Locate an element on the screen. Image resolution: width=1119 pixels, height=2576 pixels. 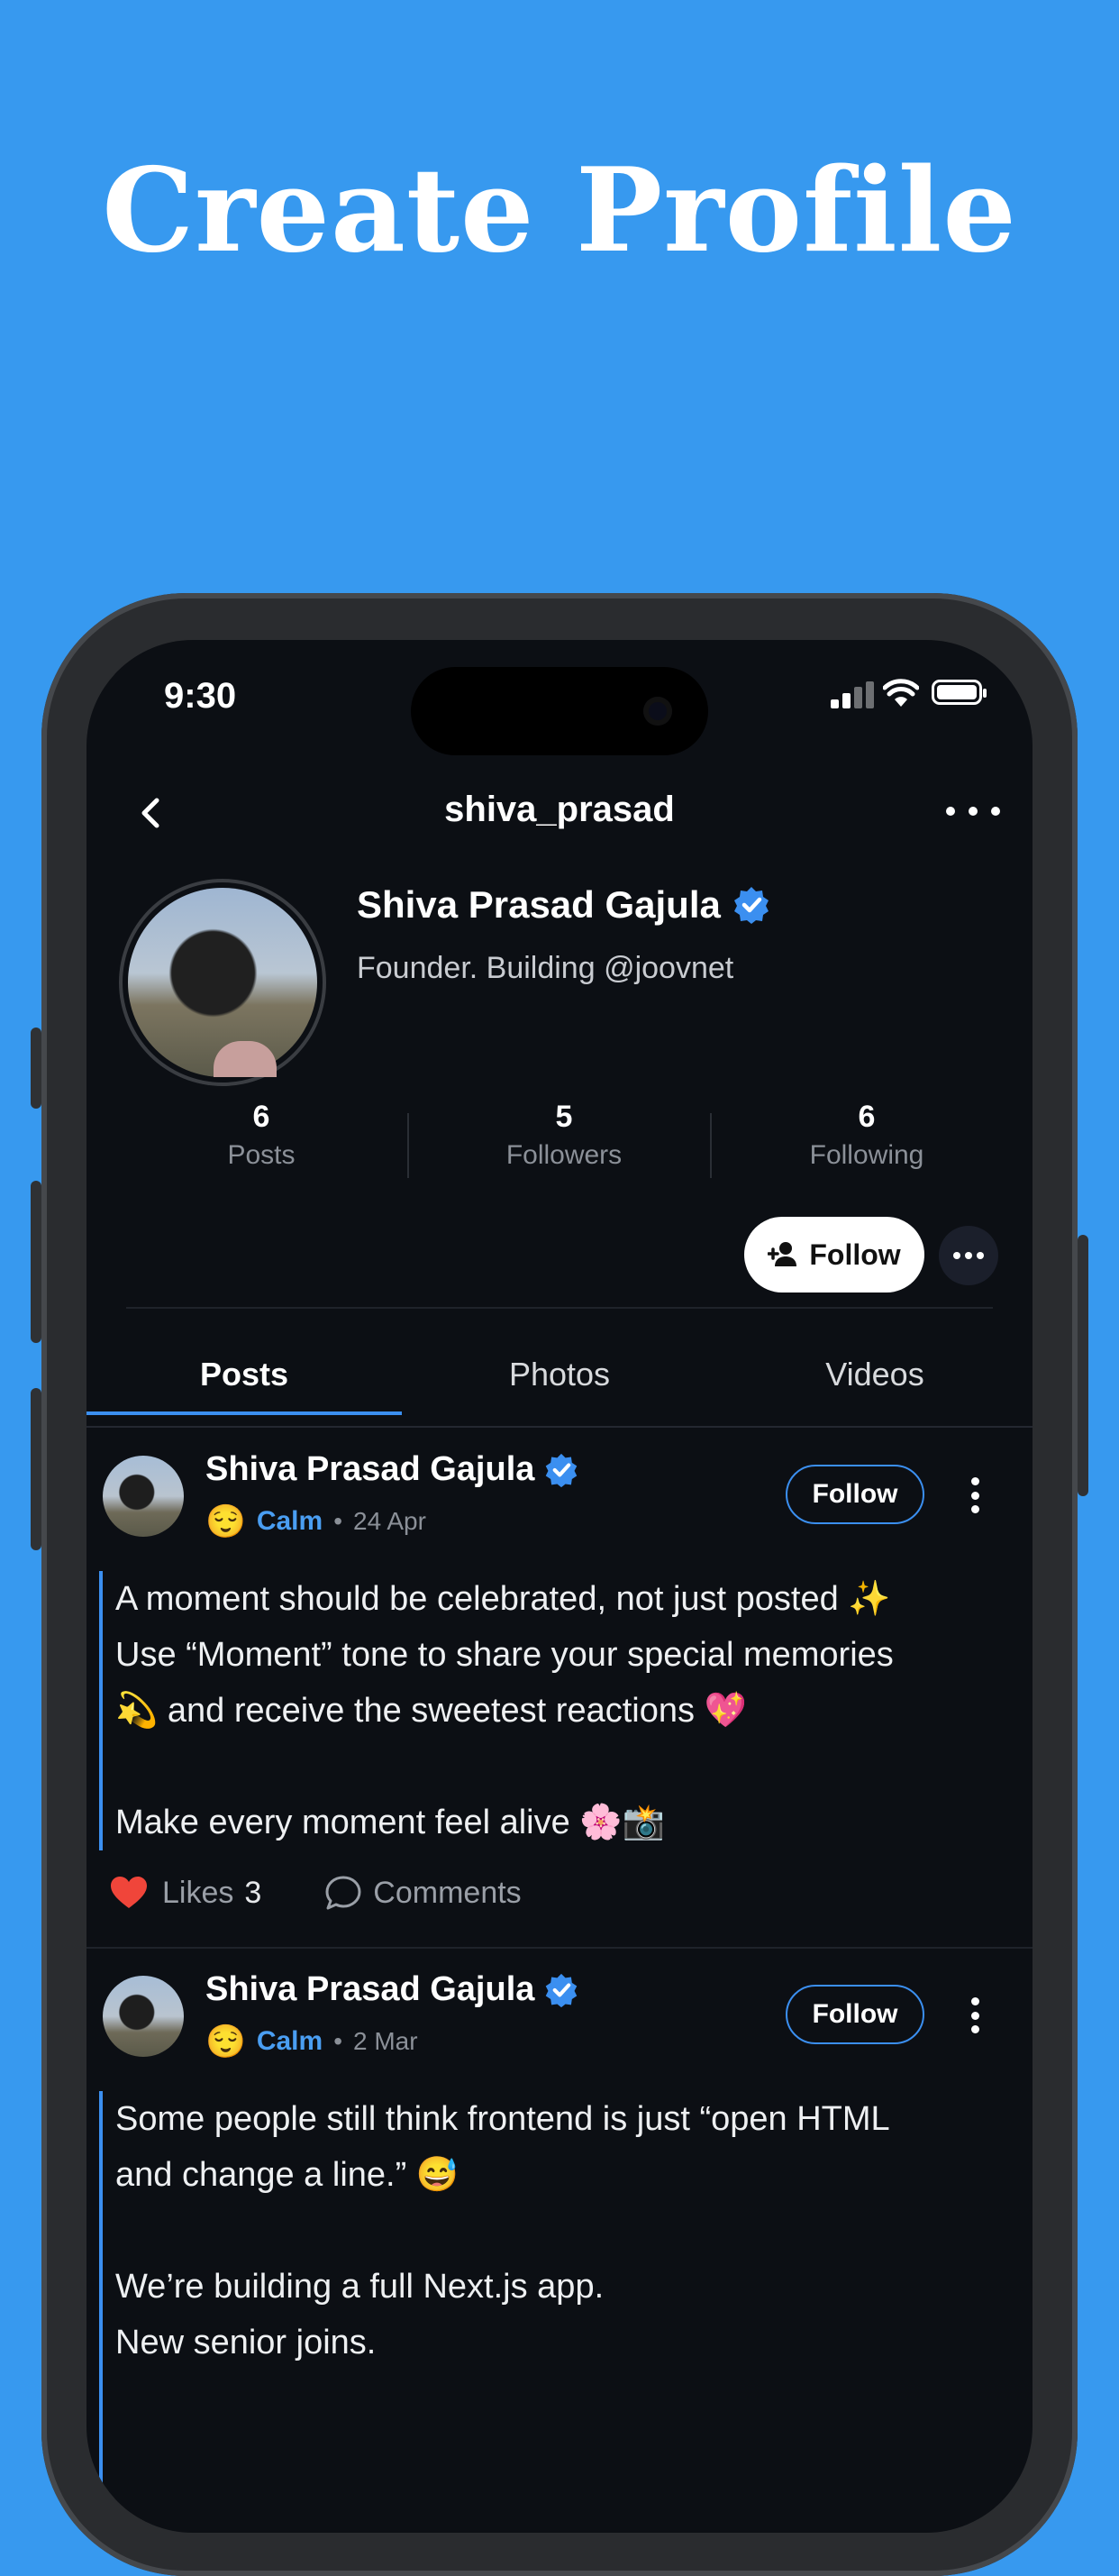
stat-value: 5 is located at coordinates (564, 1117).